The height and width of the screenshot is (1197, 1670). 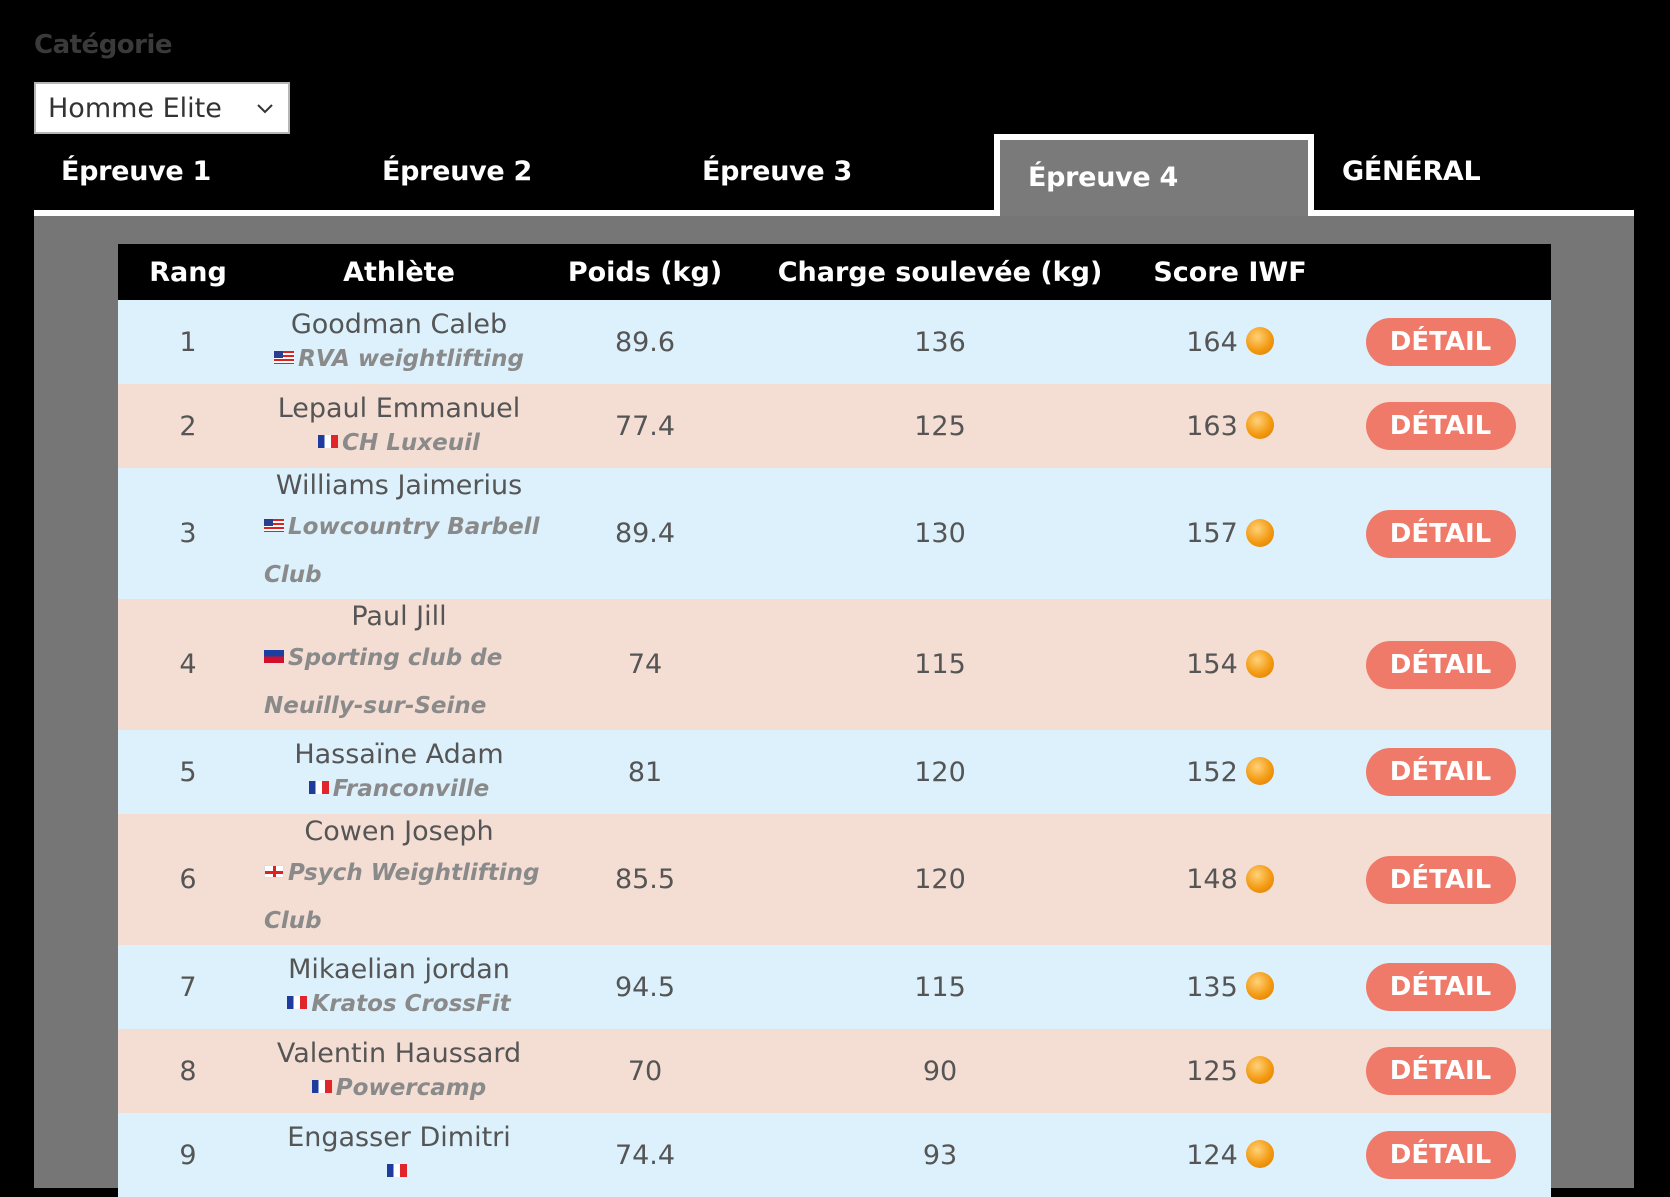 What do you see at coordinates (1230, 426) in the screenshot?
I see `score-cell: 163` at bounding box center [1230, 426].